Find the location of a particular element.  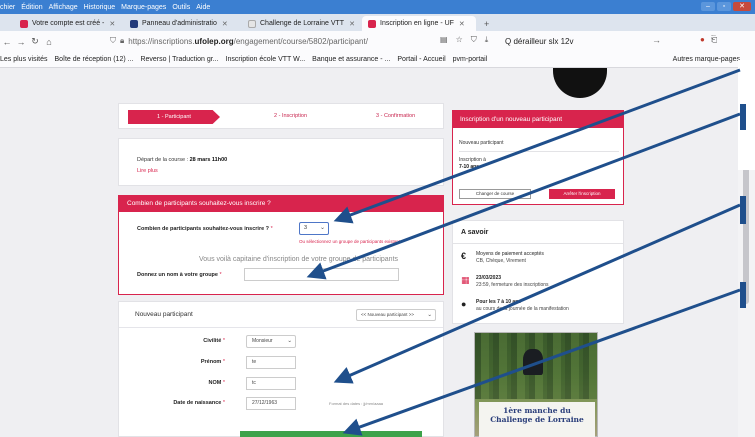

read-more-link: Lire plus is located at coordinates (147, 171).